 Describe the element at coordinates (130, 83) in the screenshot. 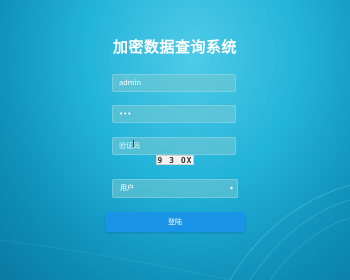

I see `username-value: admin` at that location.